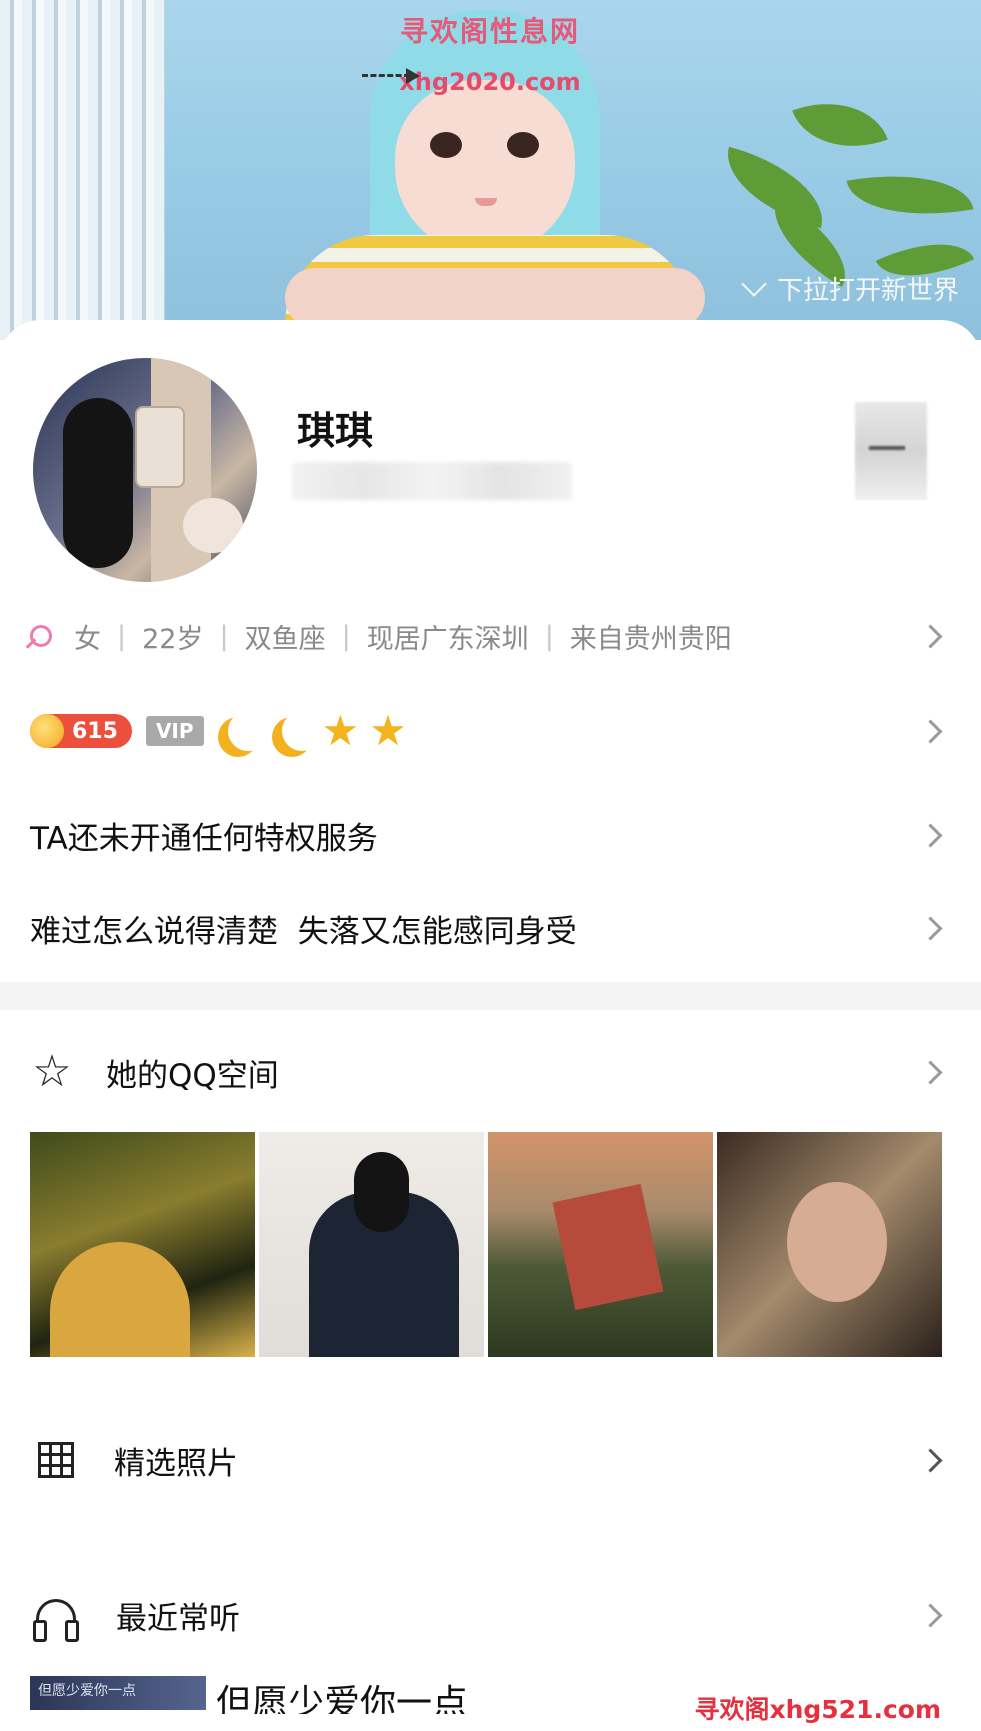  I want to click on arrow-icon, so click(386, 78).